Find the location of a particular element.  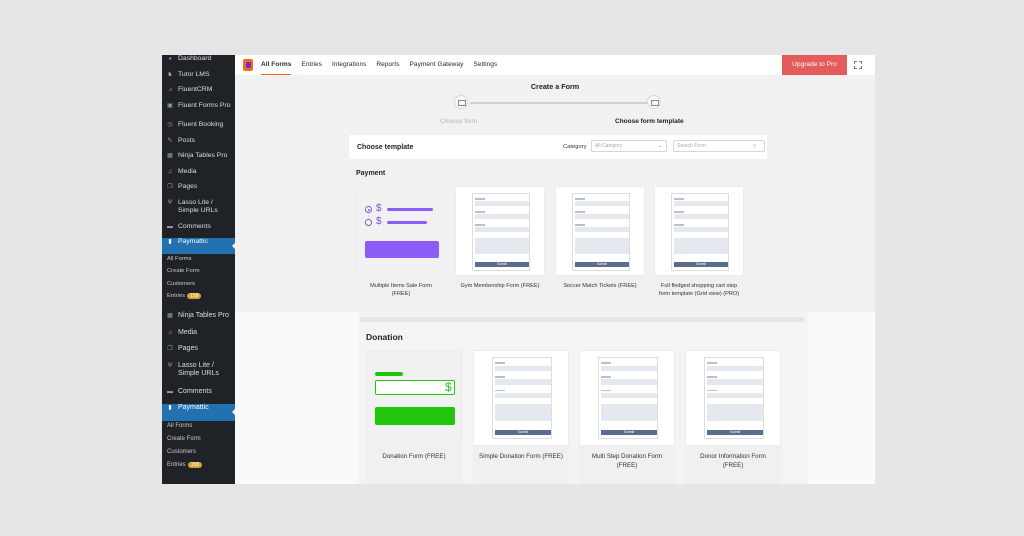

sidebar-item-label: Lasso Lite / Simple URLs is located at coordinates (198, 369).